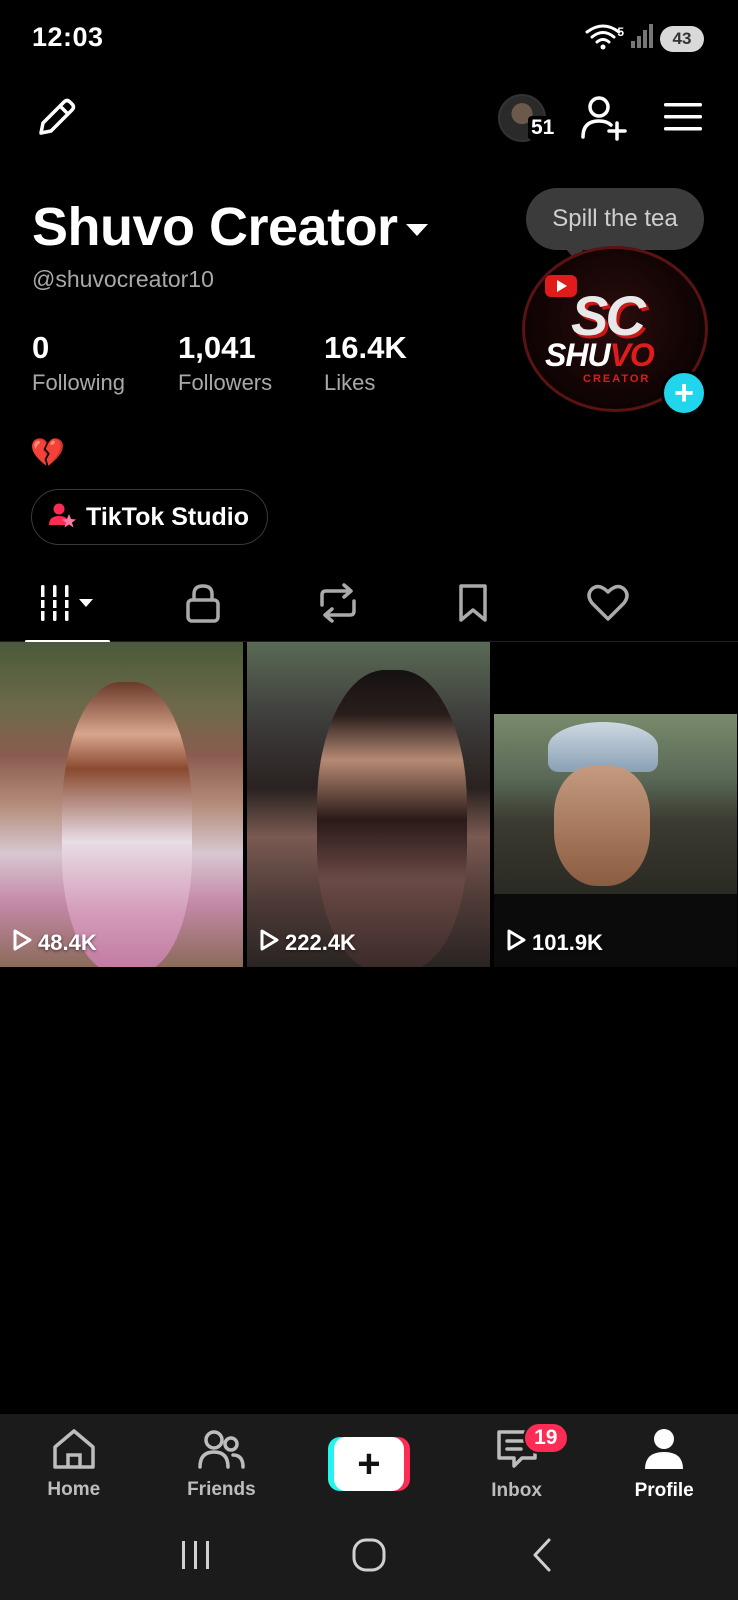  What do you see at coordinates (365, 347) in the screenshot?
I see `stat-value: 16.4K` at bounding box center [365, 347].